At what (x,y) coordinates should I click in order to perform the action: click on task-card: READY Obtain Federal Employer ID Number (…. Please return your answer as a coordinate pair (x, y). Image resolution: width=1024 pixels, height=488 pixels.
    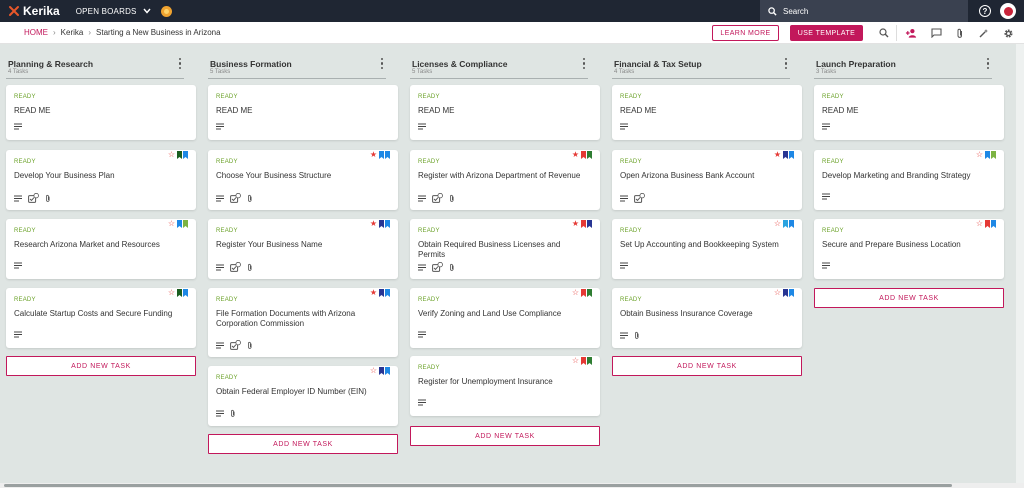
    Looking at the image, I should click on (303, 396).